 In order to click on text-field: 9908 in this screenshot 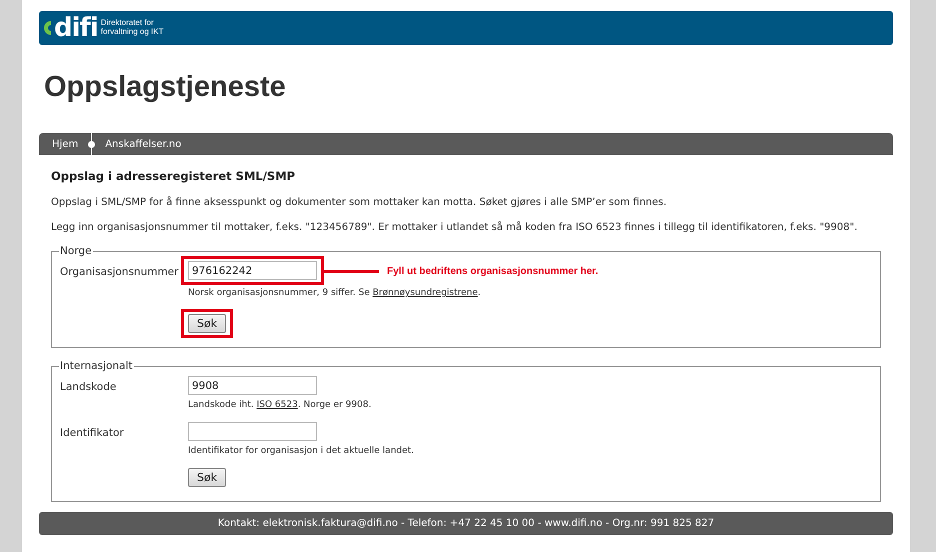, I will do `click(252, 385)`.